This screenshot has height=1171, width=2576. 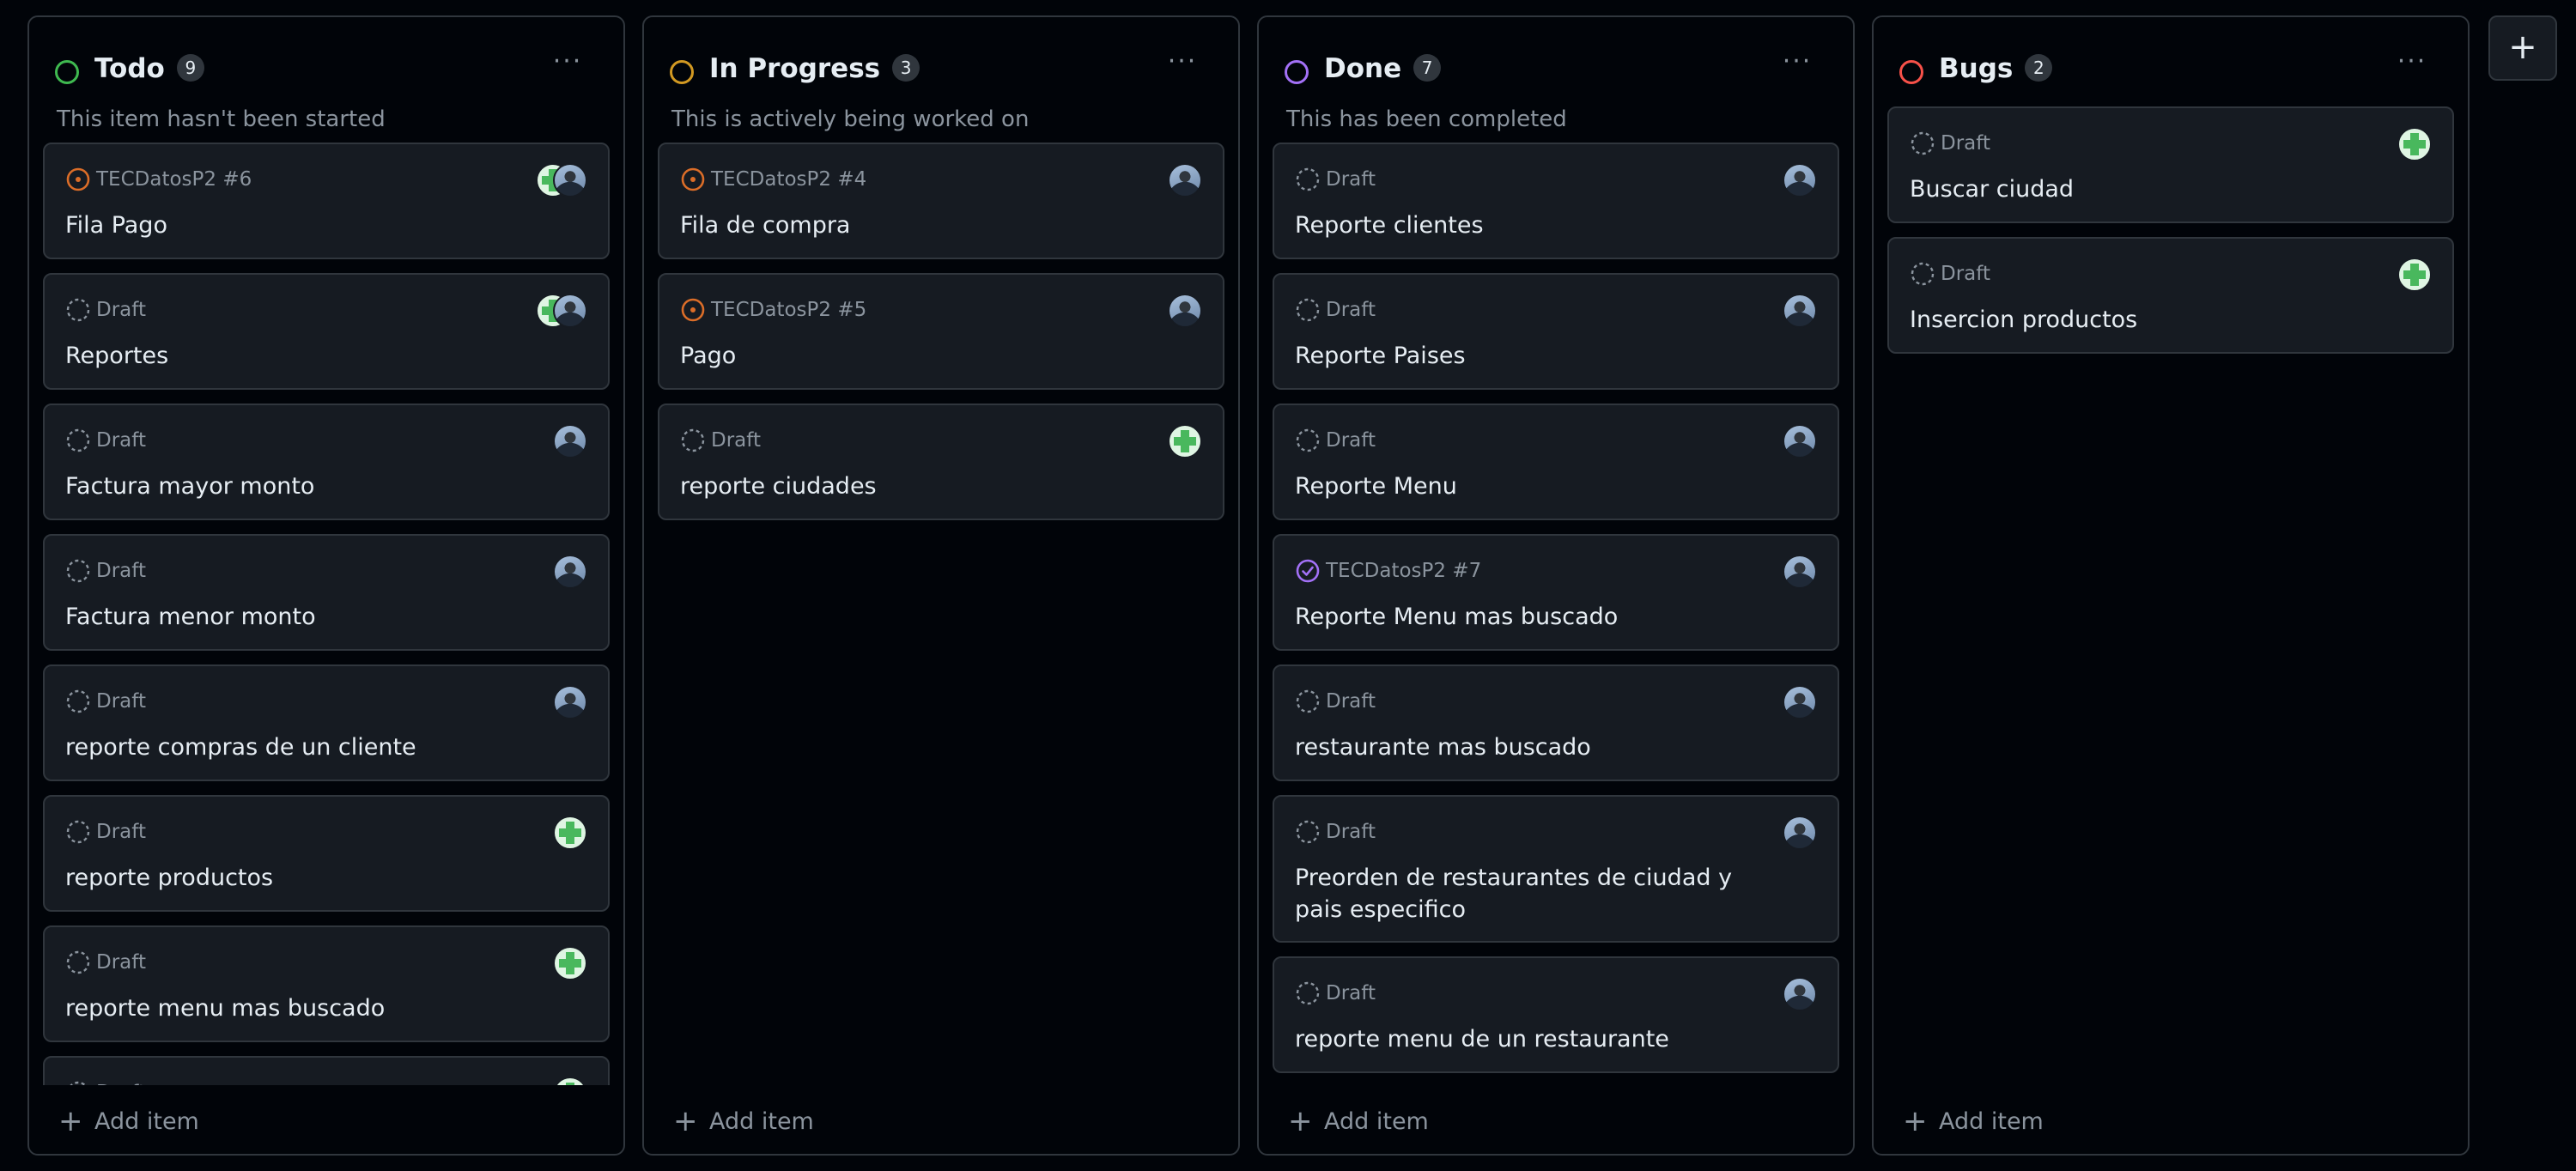 I want to click on project-card: TECDatosP2 #6 Fila Pago, so click(x=326, y=201).